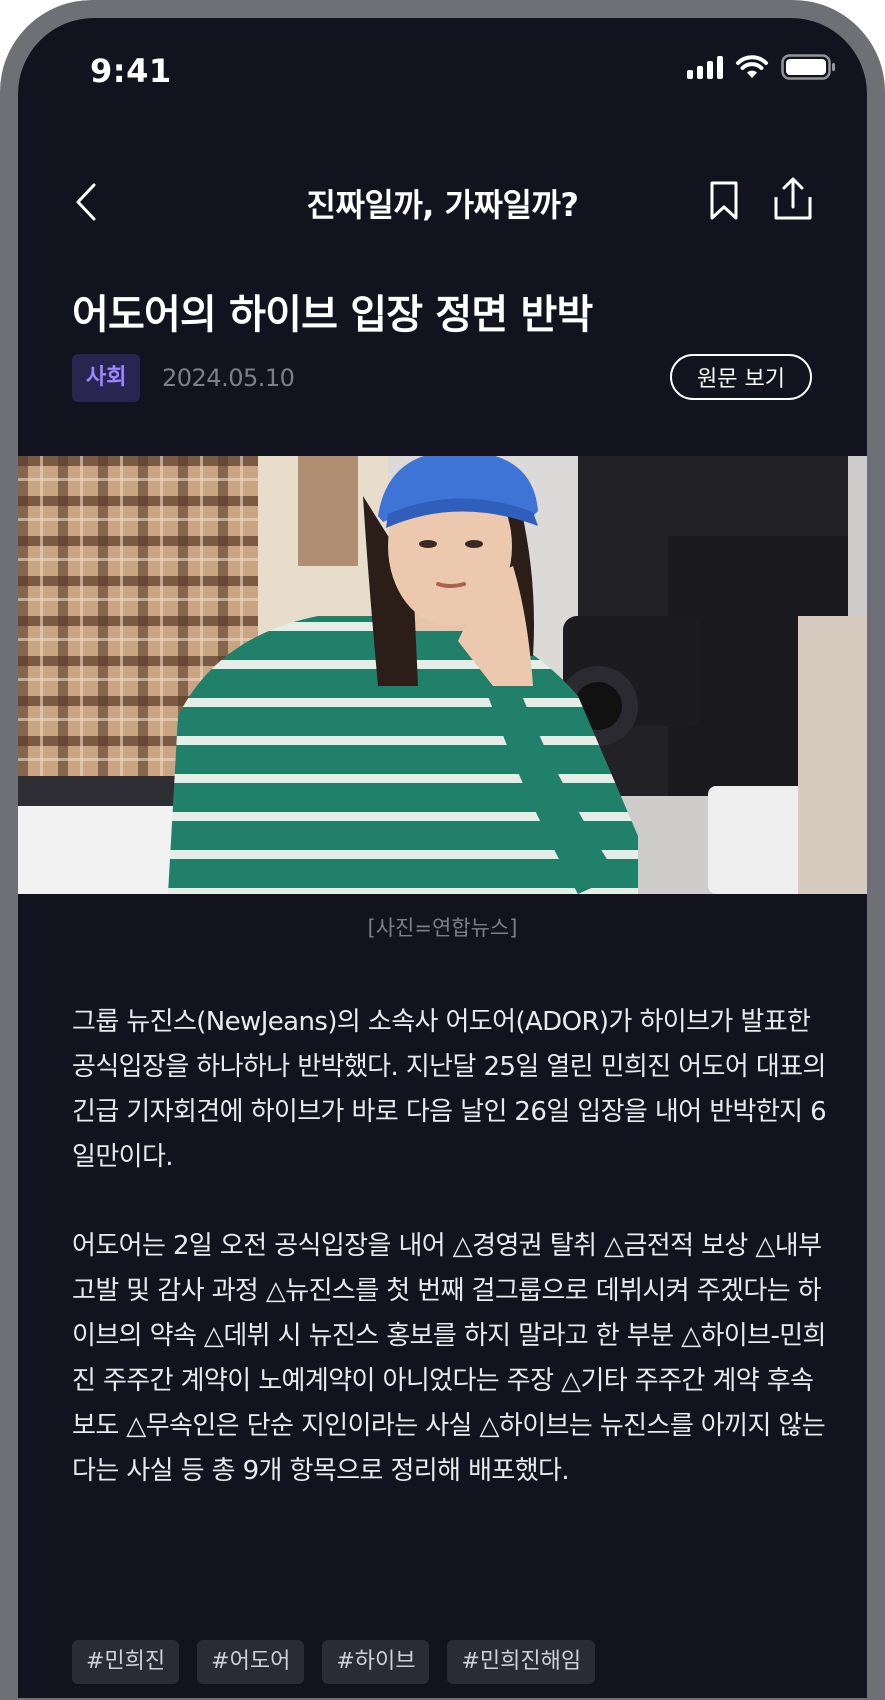  What do you see at coordinates (376, 1662) in the screenshot?
I see `tag-chip: #하이브` at bounding box center [376, 1662].